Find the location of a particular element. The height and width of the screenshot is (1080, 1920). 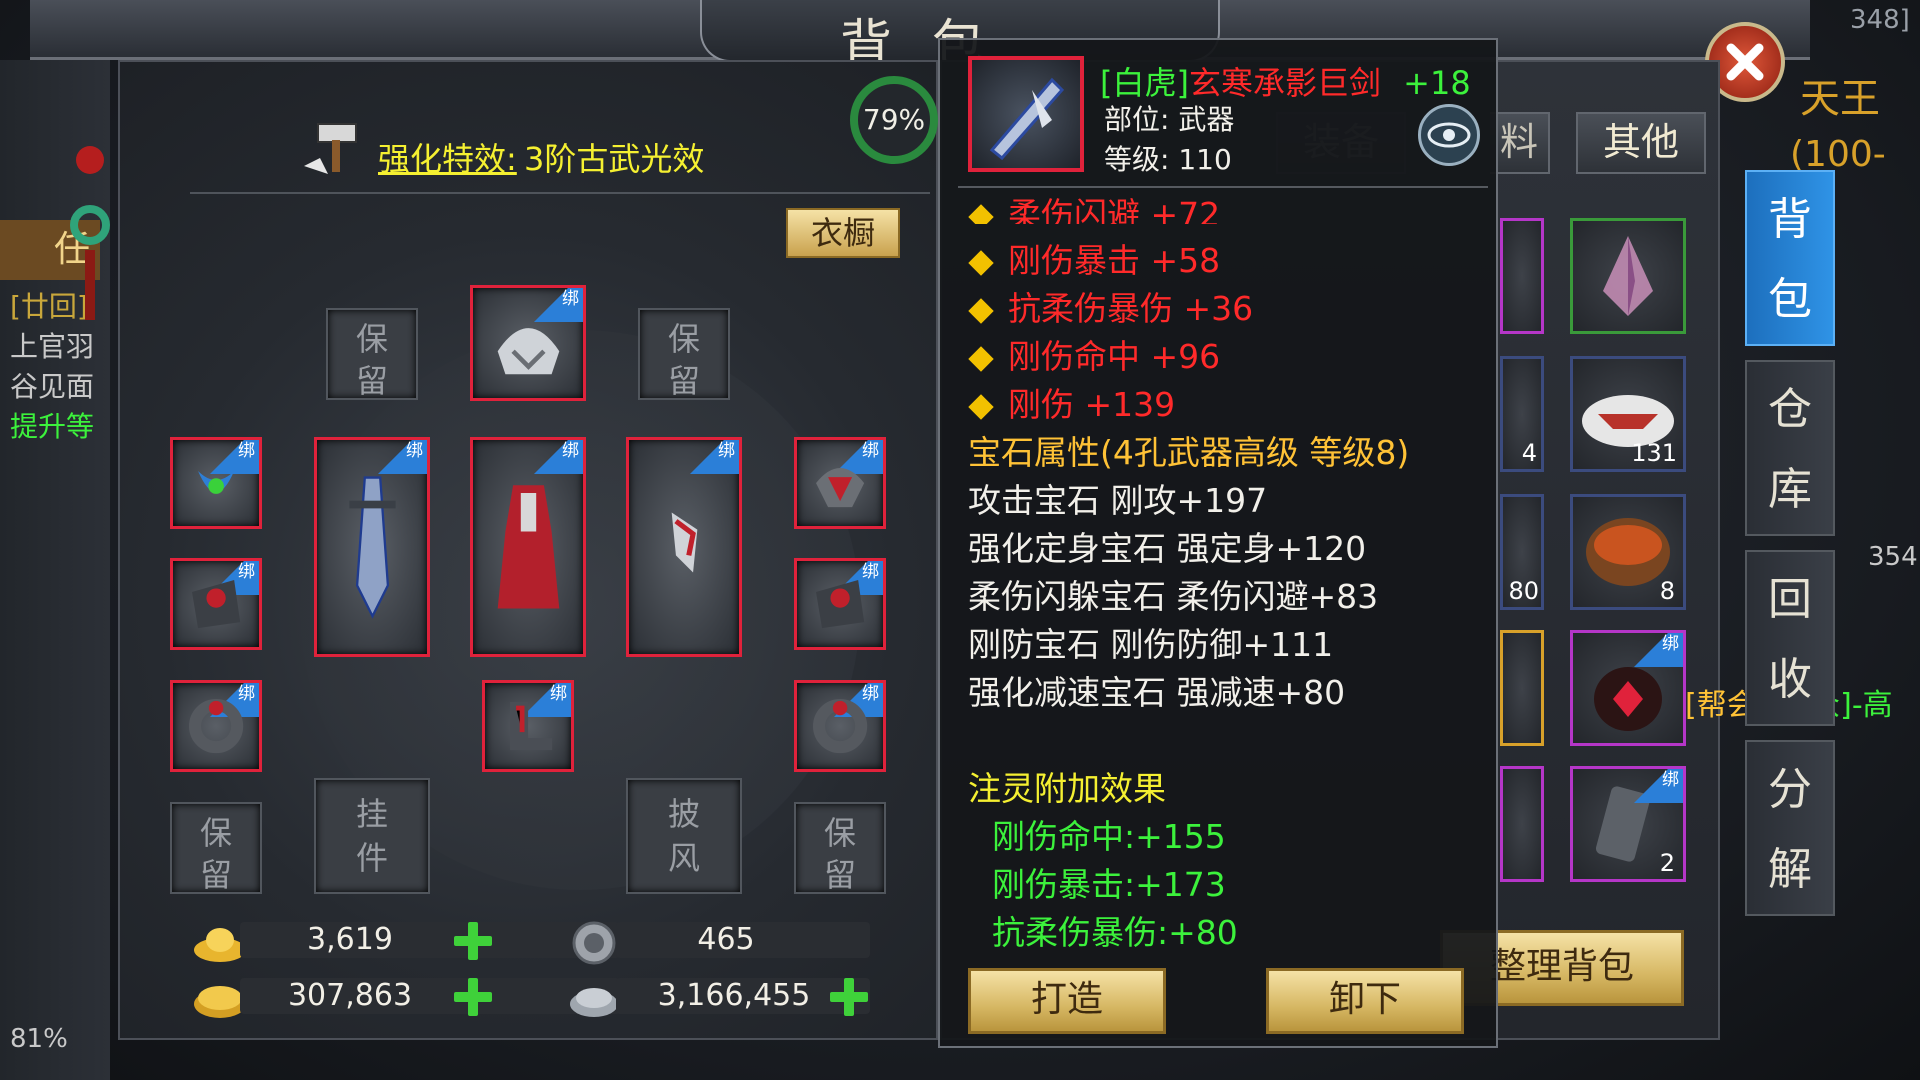

hammer-icon is located at coordinates (335, 148).